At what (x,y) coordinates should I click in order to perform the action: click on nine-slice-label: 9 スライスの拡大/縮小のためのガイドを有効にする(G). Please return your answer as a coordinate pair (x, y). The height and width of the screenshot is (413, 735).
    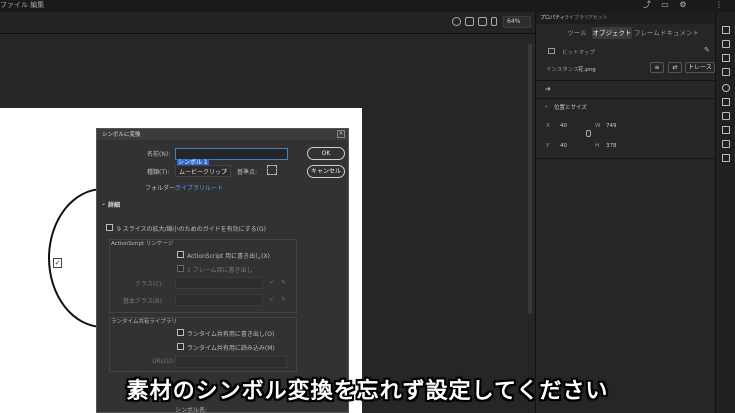
    Looking at the image, I should click on (191, 229).